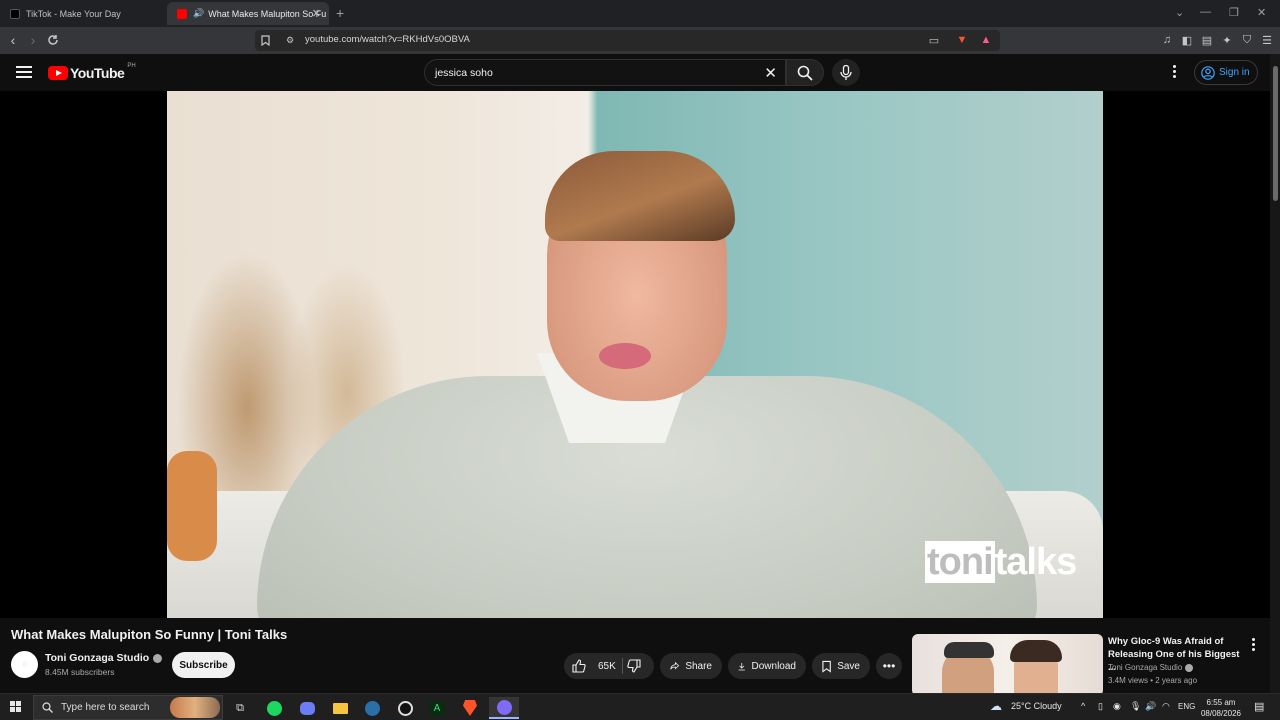  I want to click on search-input: jessica soho ✕, so click(605, 72).